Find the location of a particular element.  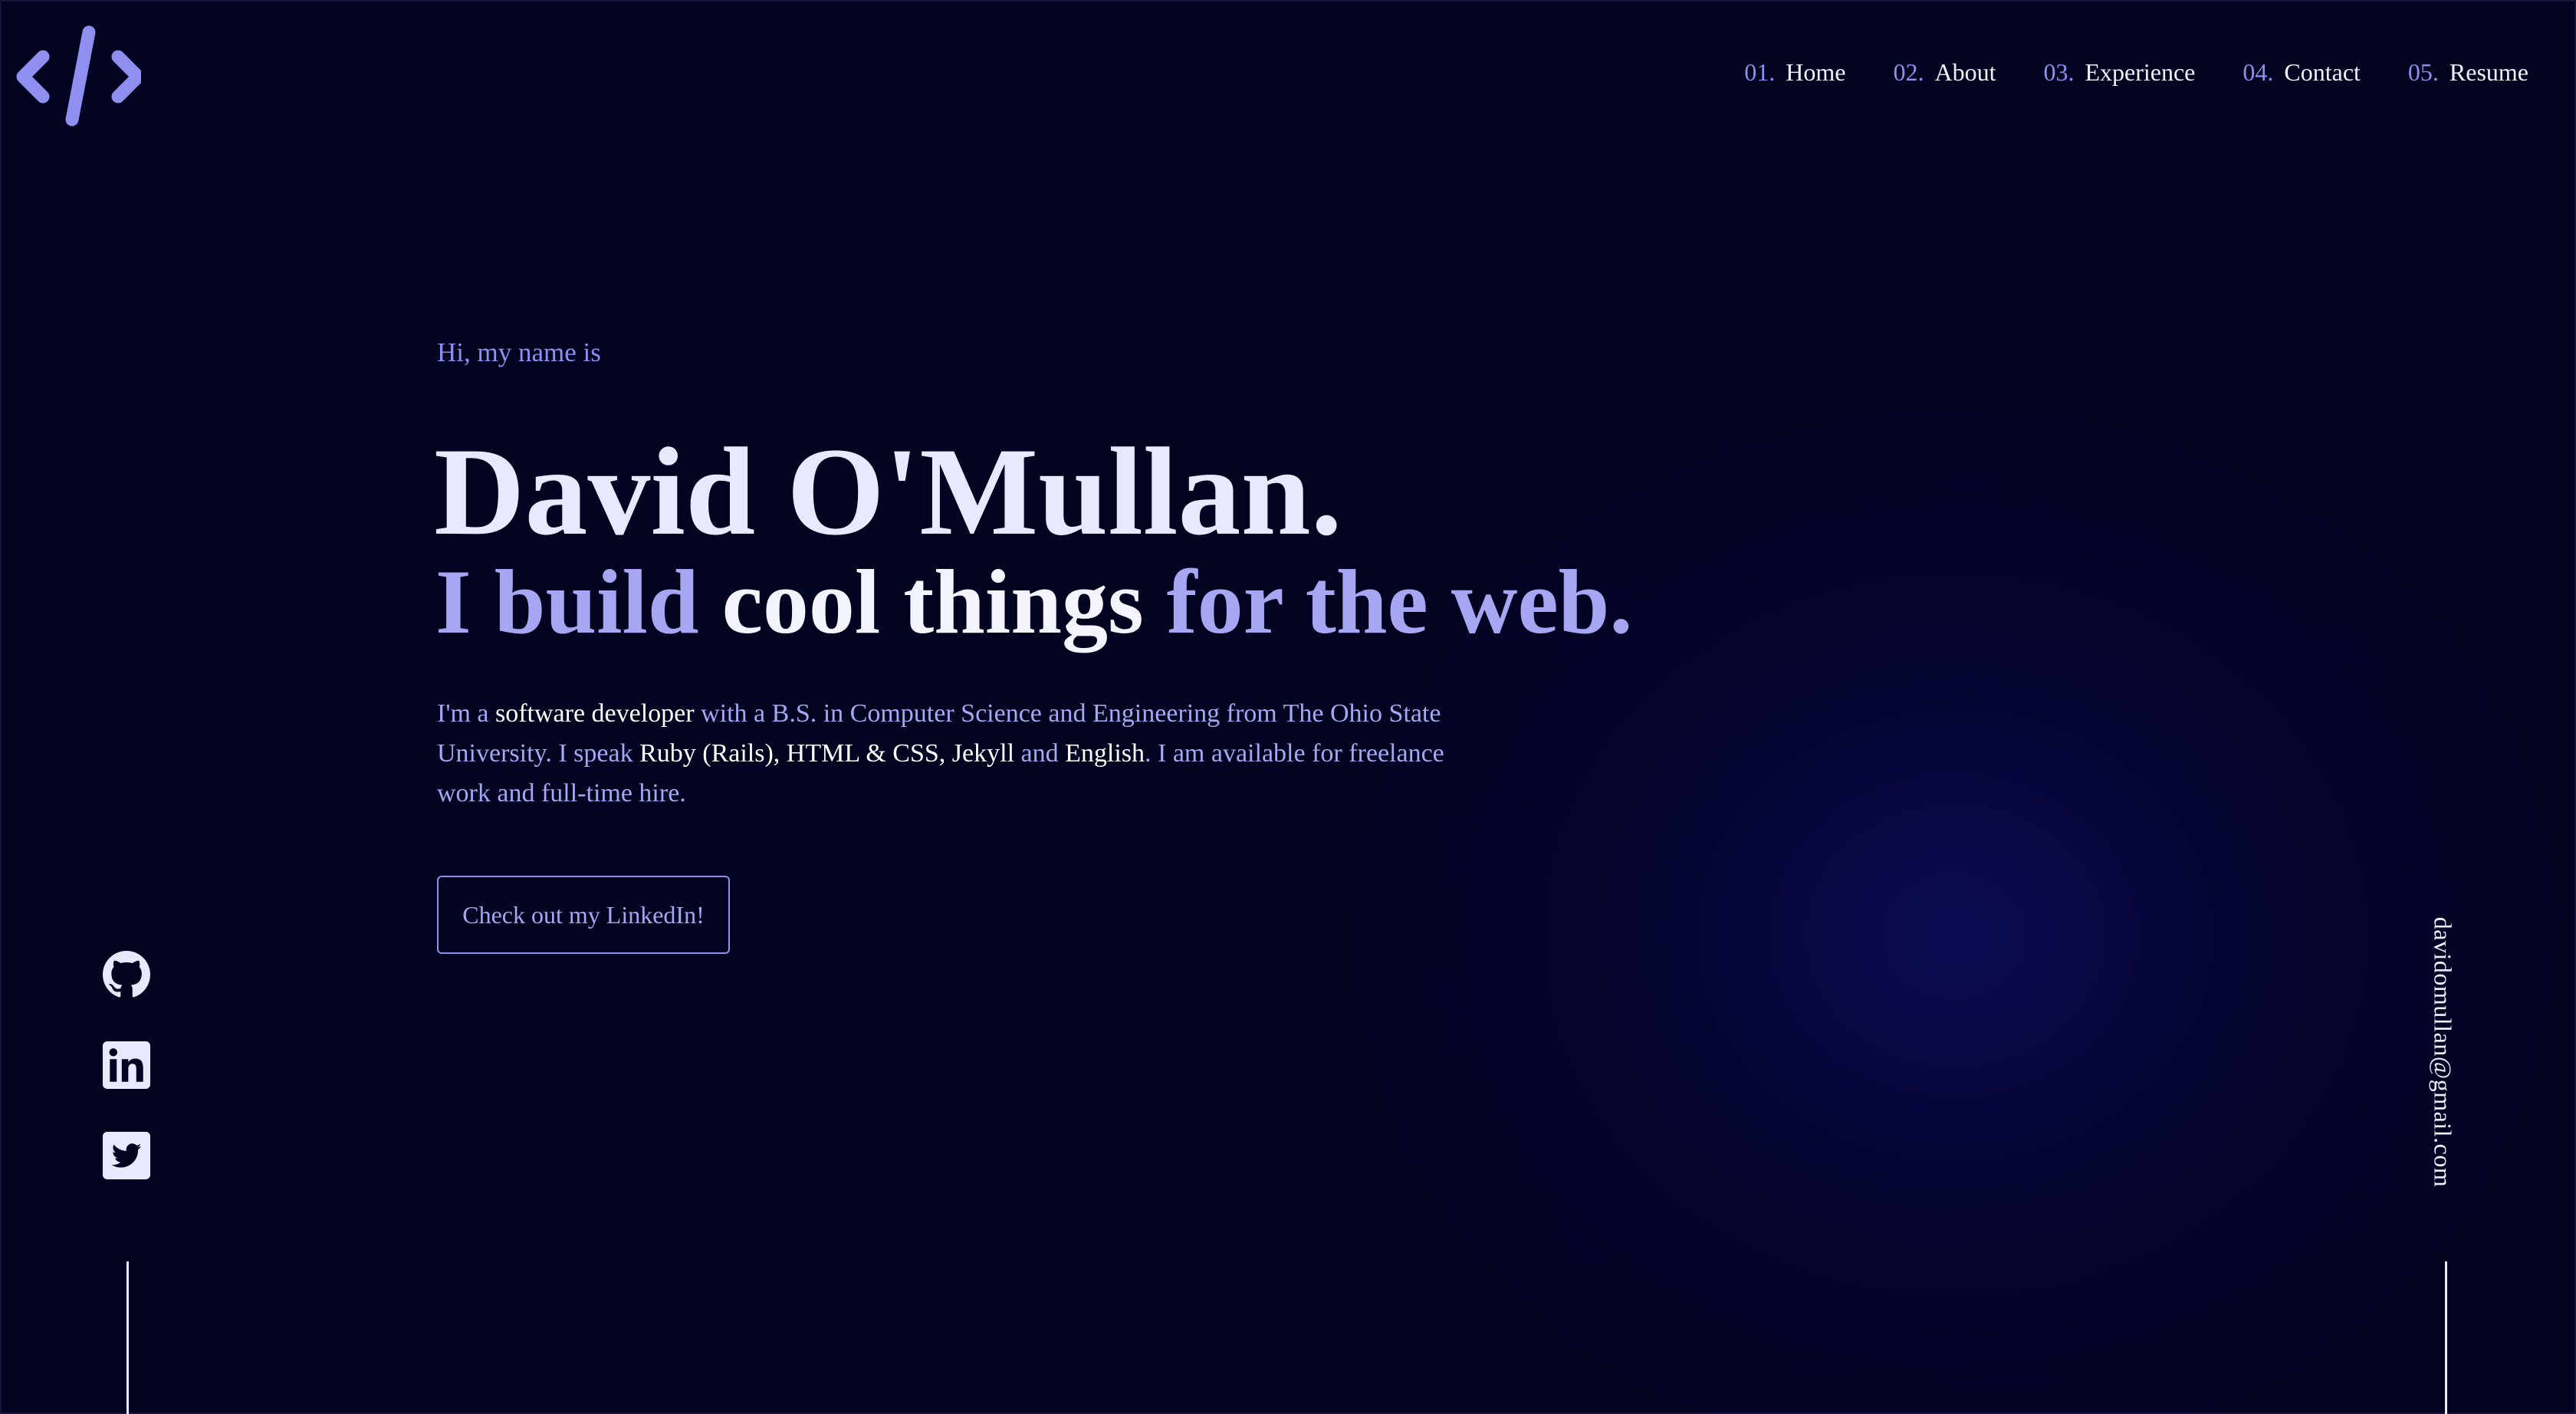

greeting-text: Hi, my name is is located at coordinates (519, 352).